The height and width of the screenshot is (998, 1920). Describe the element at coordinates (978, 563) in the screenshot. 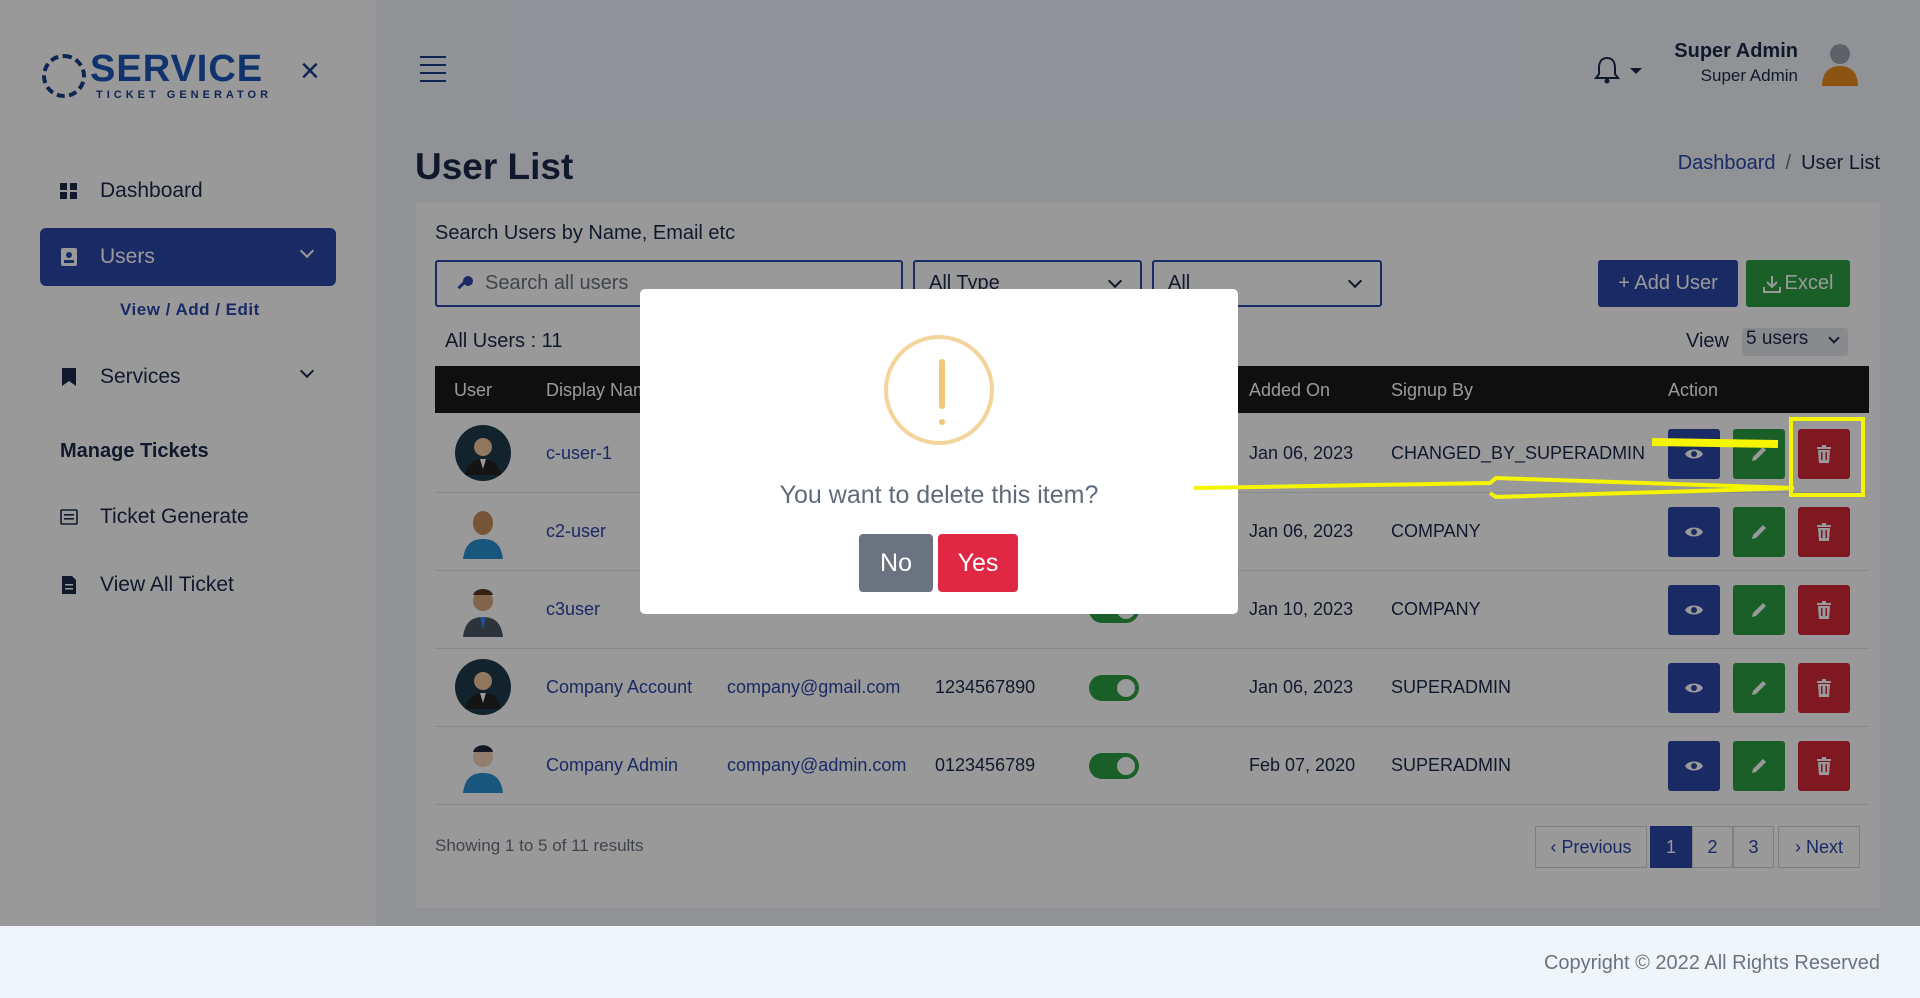

I see `yes-button: Yes` at that location.